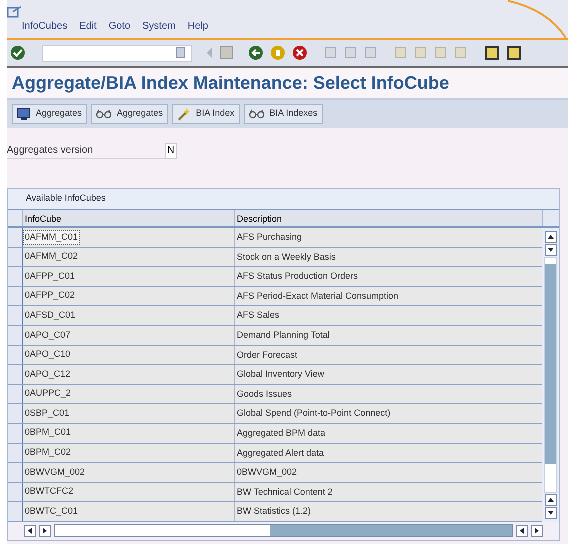  Describe the element at coordinates (388, 453) in the screenshot. I see `table-cell: Aggregated Alert data` at that location.